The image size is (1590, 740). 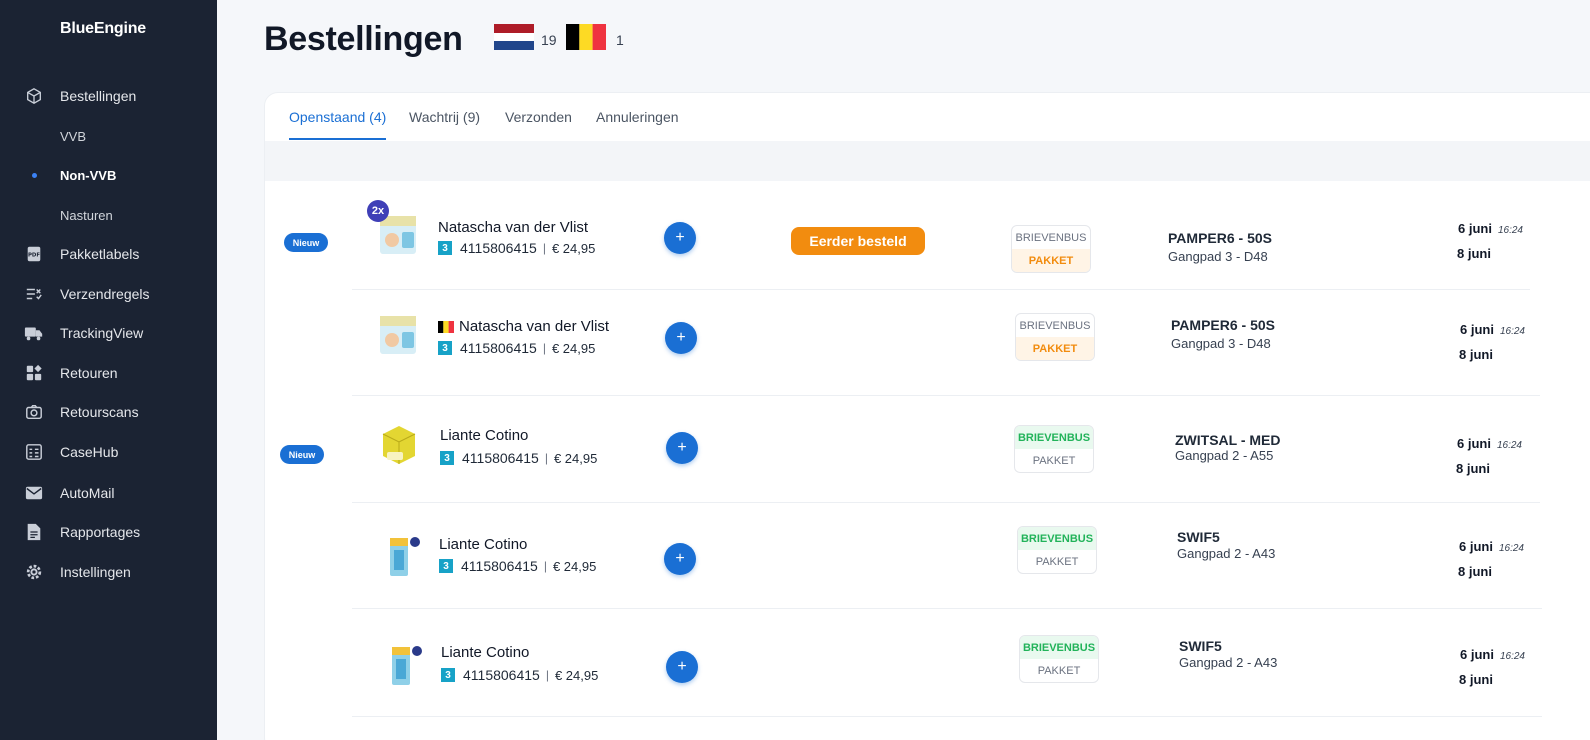 I want to click on sidebar-item-instellingen: Instellingen, so click(x=108, y=572).